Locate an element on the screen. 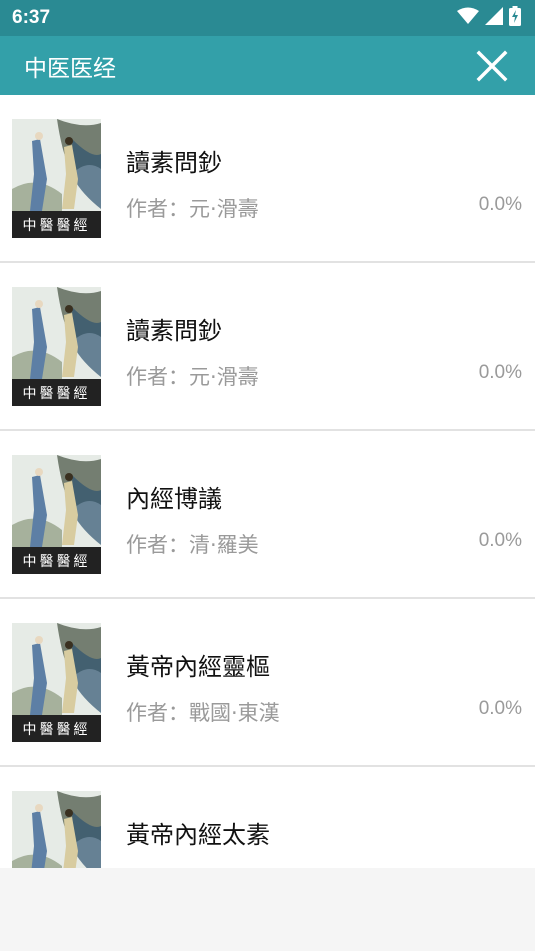 The image size is (535, 951). book-title: 黃帝內經太素 is located at coordinates (198, 835).